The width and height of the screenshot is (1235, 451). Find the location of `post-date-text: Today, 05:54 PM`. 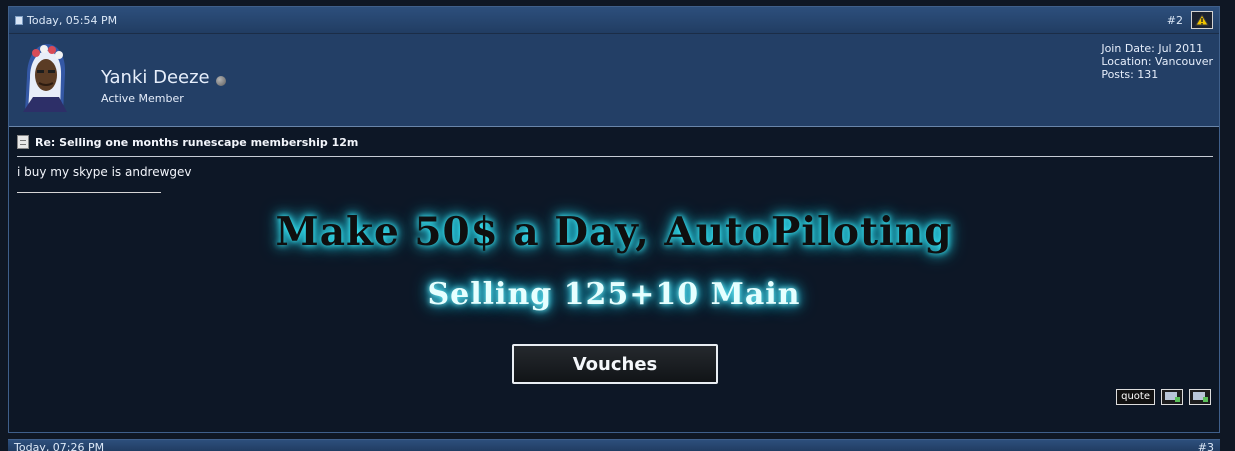

post-date-text: Today, 05:54 PM is located at coordinates (72, 20).